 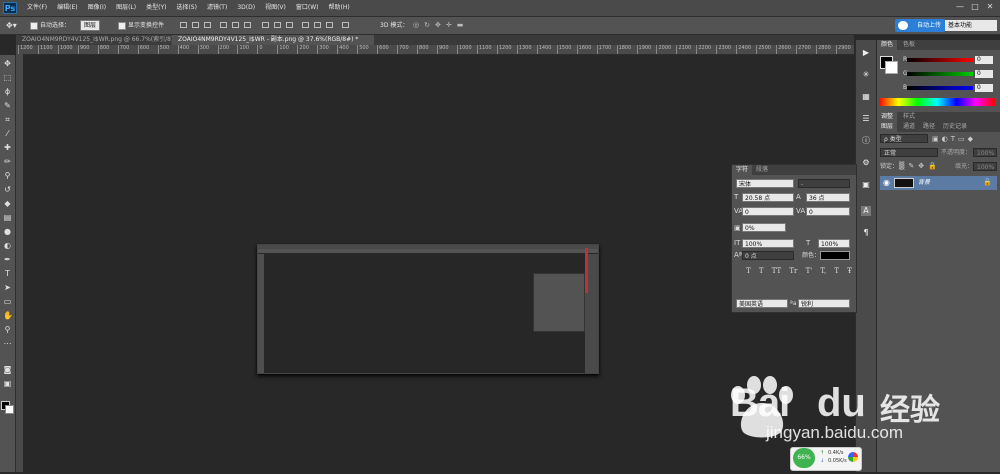 I want to click on workspace-dropdown: 基本功能, so click(x=971, y=25).